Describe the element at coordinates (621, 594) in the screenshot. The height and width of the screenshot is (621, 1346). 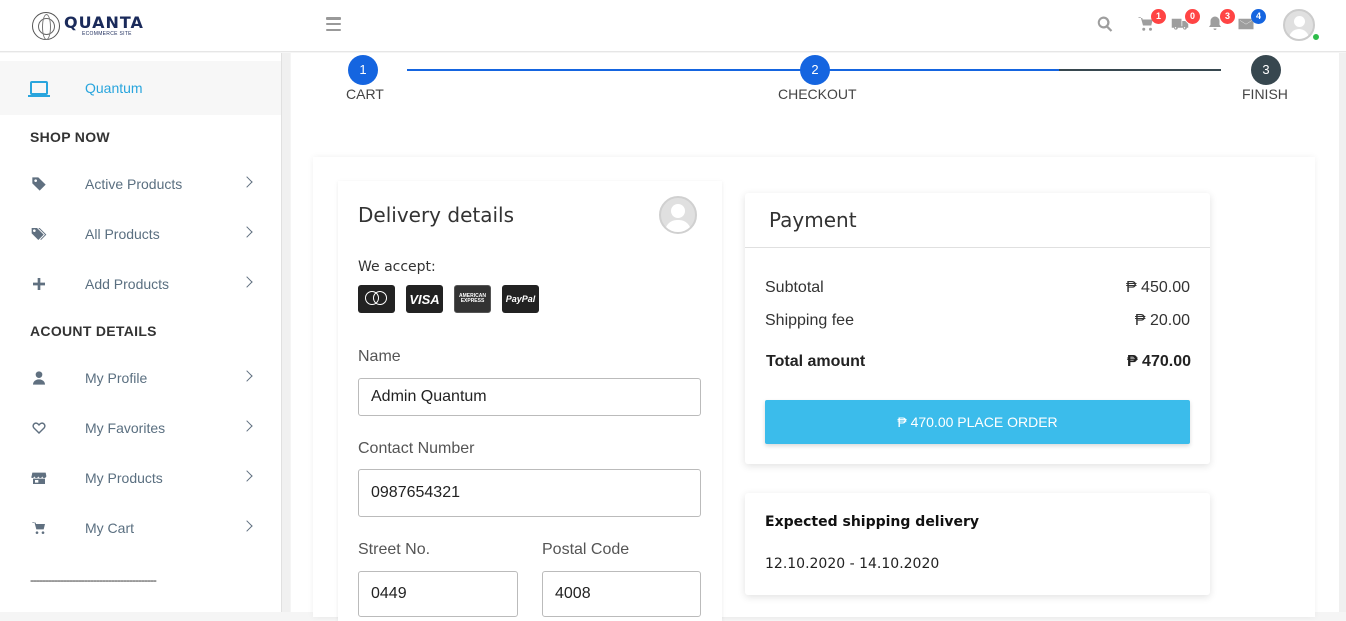
I see `postal-code-field: 4008` at that location.